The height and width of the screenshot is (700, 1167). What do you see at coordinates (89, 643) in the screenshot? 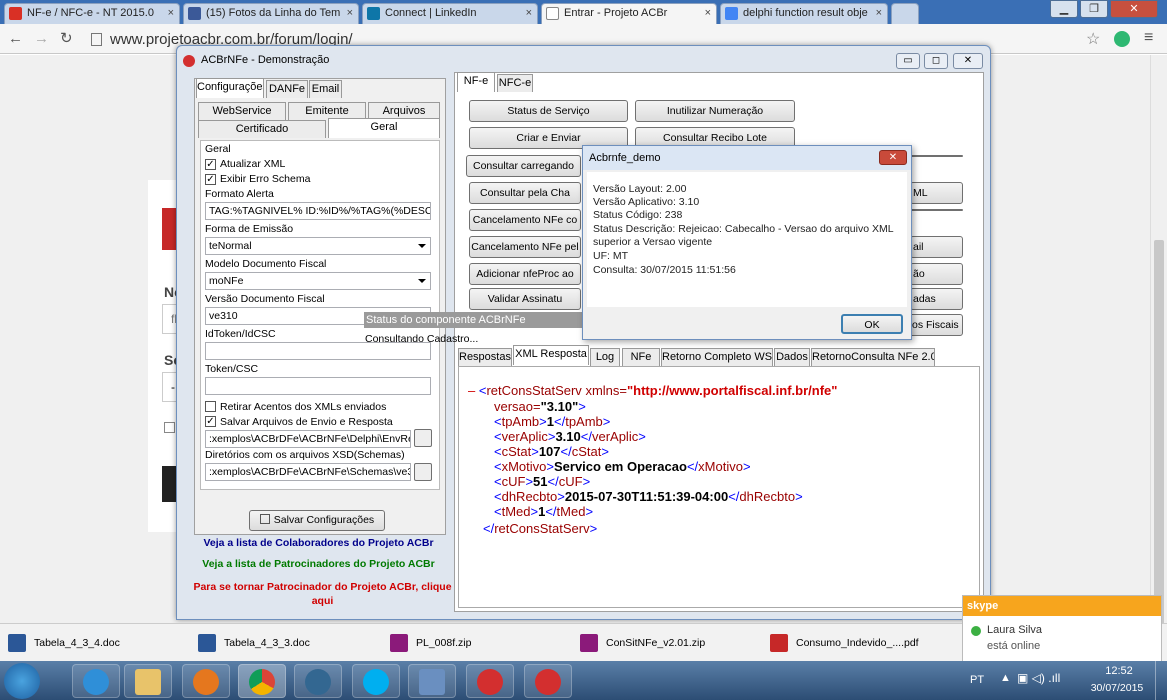
I see `download-item: Tabela_4_3_4.doc` at bounding box center [89, 643].